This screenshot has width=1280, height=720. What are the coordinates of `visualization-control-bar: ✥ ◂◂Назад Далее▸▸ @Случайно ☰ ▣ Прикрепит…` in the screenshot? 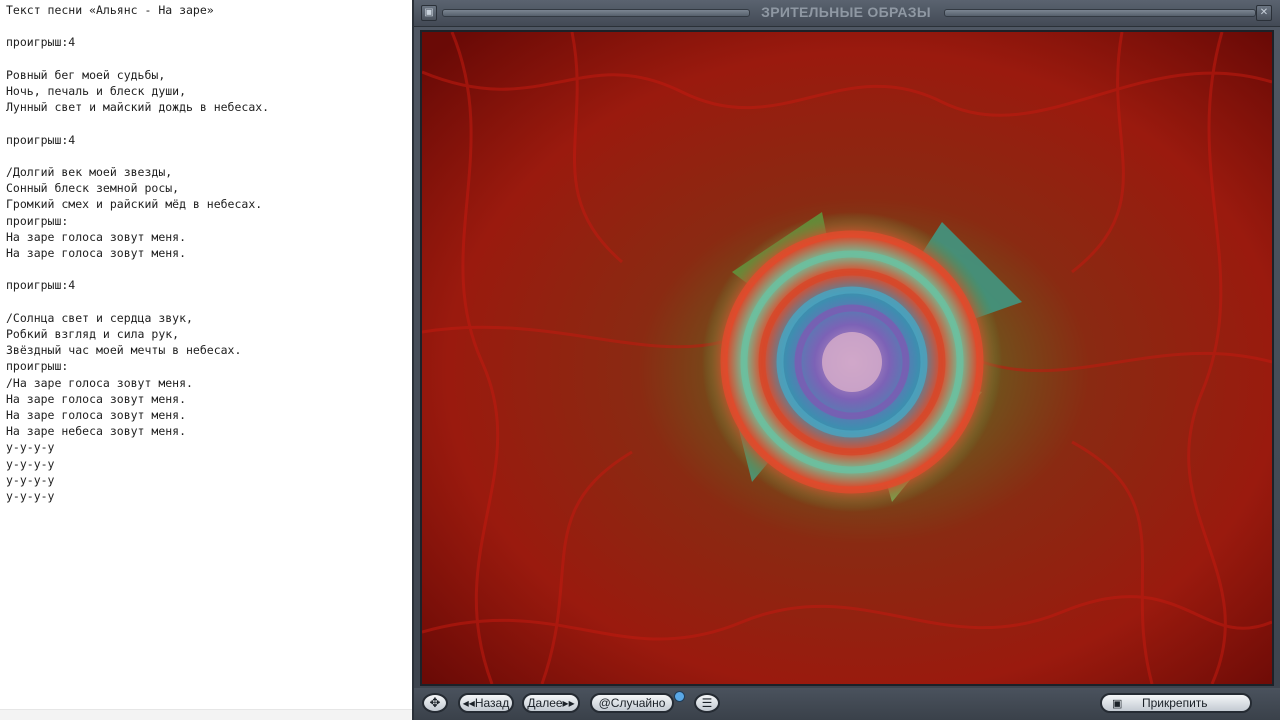 It's located at (847, 704).